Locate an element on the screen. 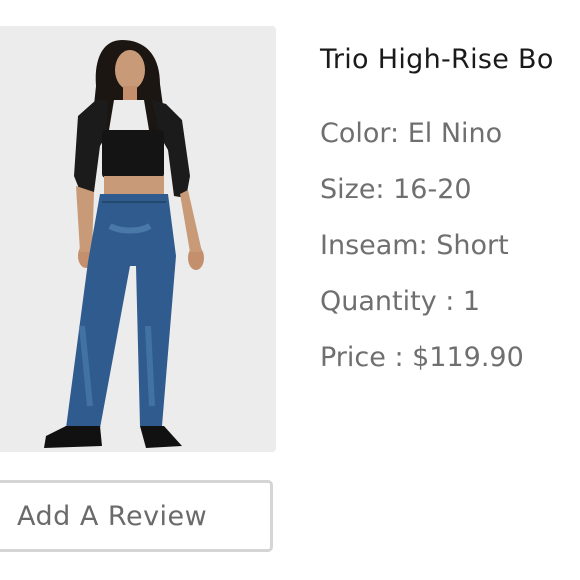 This screenshot has width=580, height=580. product-quantity: Quantity : 1 is located at coordinates (400, 301).